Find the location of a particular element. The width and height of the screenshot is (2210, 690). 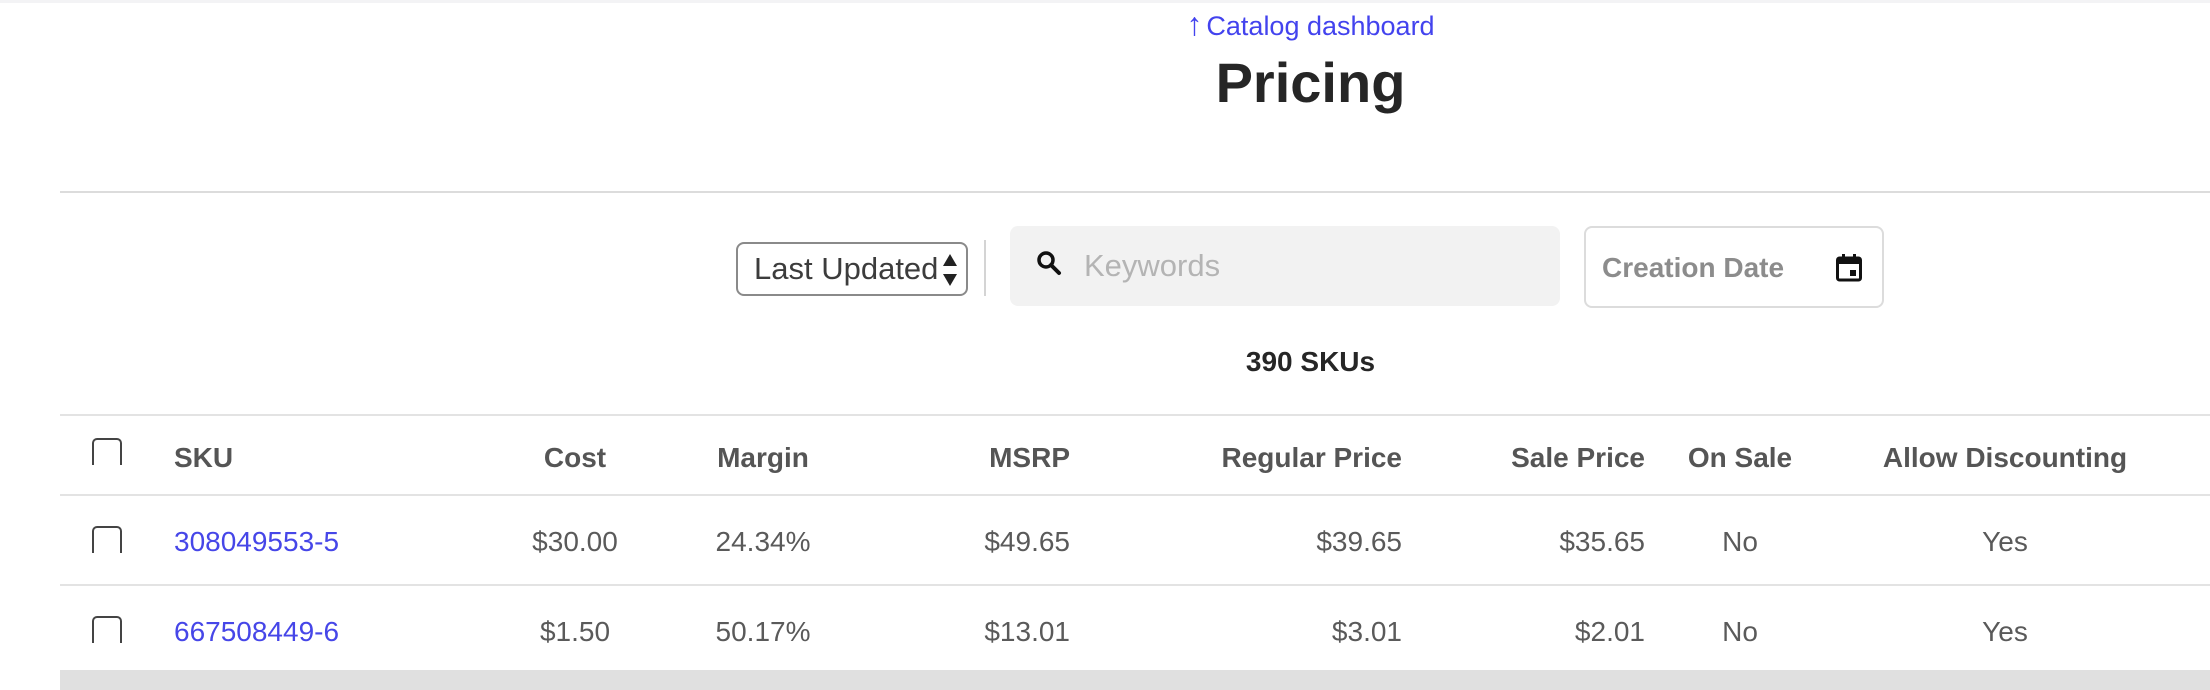

catalog-dashboard-link: ↑ Catalog dashboard is located at coordinates (1105, 24).